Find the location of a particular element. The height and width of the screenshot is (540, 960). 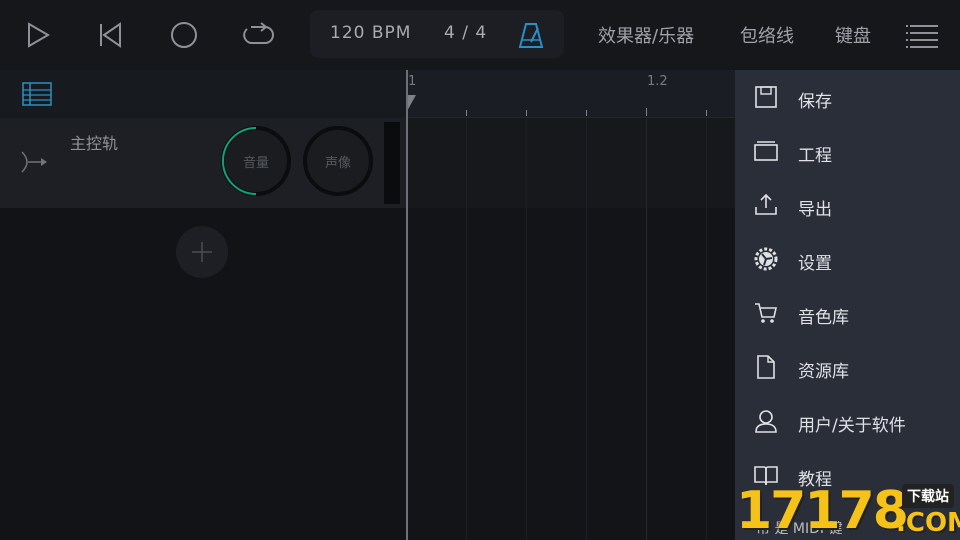

watermark-number: 17178 is located at coordinates (822, 510).